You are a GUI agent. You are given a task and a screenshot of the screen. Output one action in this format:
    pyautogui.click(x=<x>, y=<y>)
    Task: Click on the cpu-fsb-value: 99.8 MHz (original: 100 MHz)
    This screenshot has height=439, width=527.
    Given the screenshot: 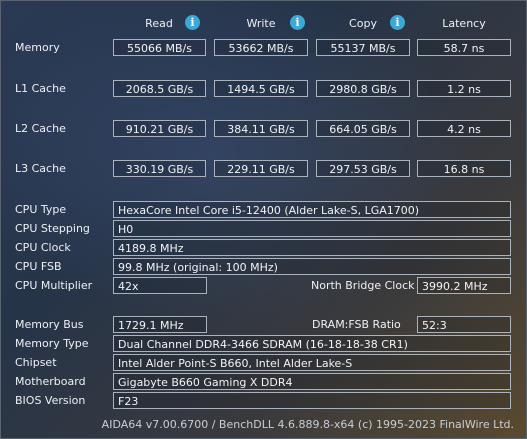 What is the action you would take?
    pyautogui.click(x=312, y=266)
    